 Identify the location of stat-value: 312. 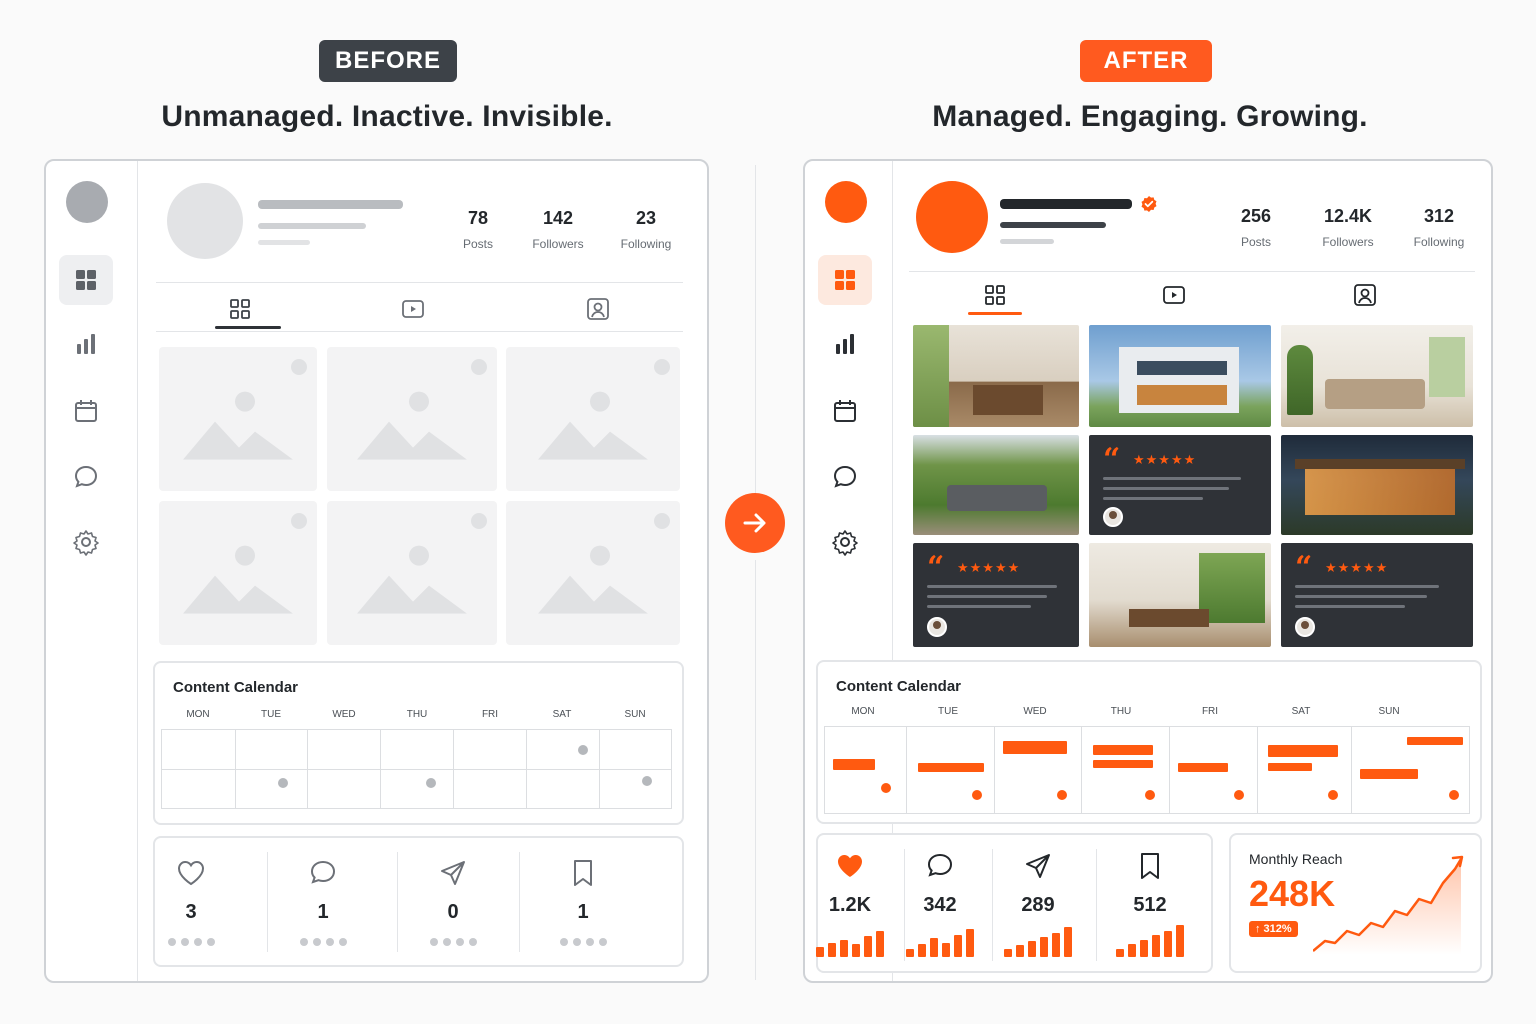
(1439, 216).